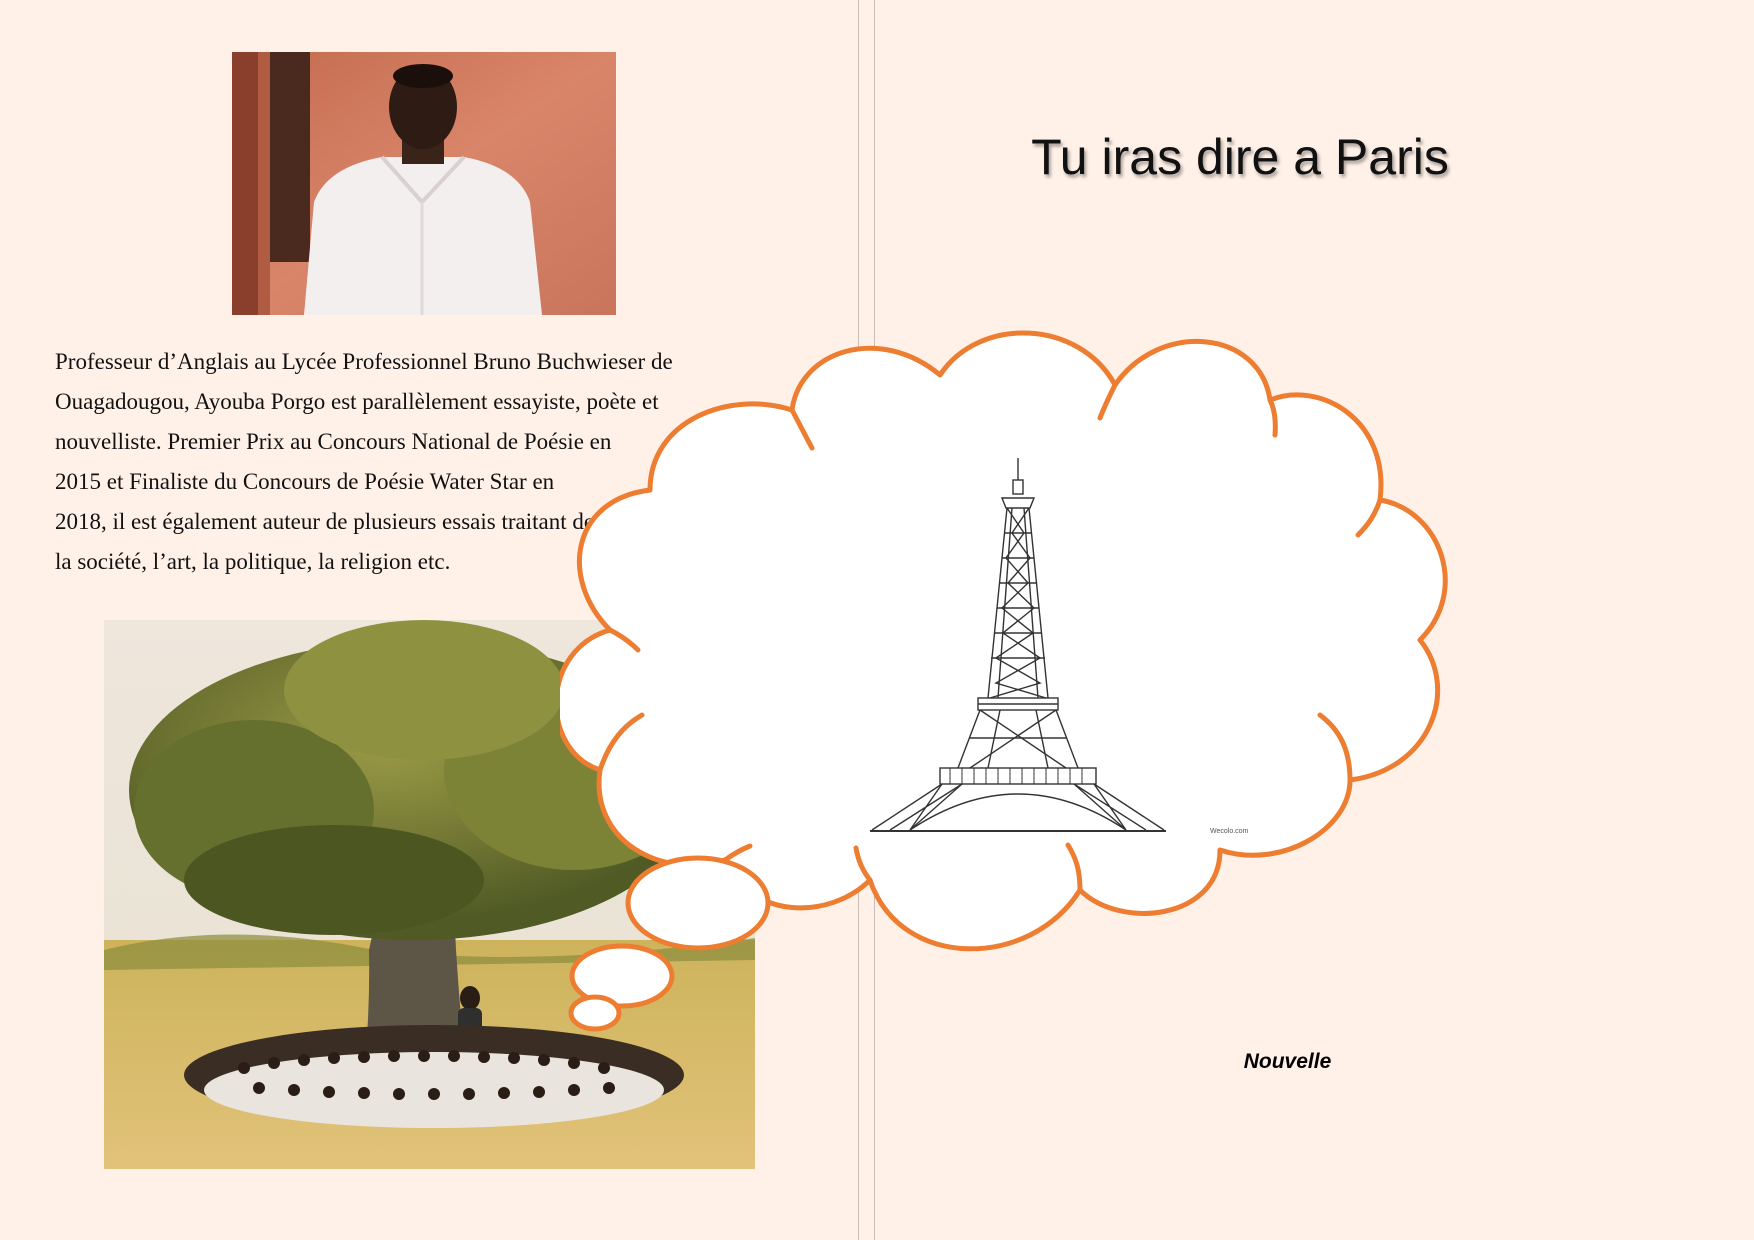 The width and height of the screenshot is (1754, 1240). I want to click on author-portrait-photo, so click(424, 183).